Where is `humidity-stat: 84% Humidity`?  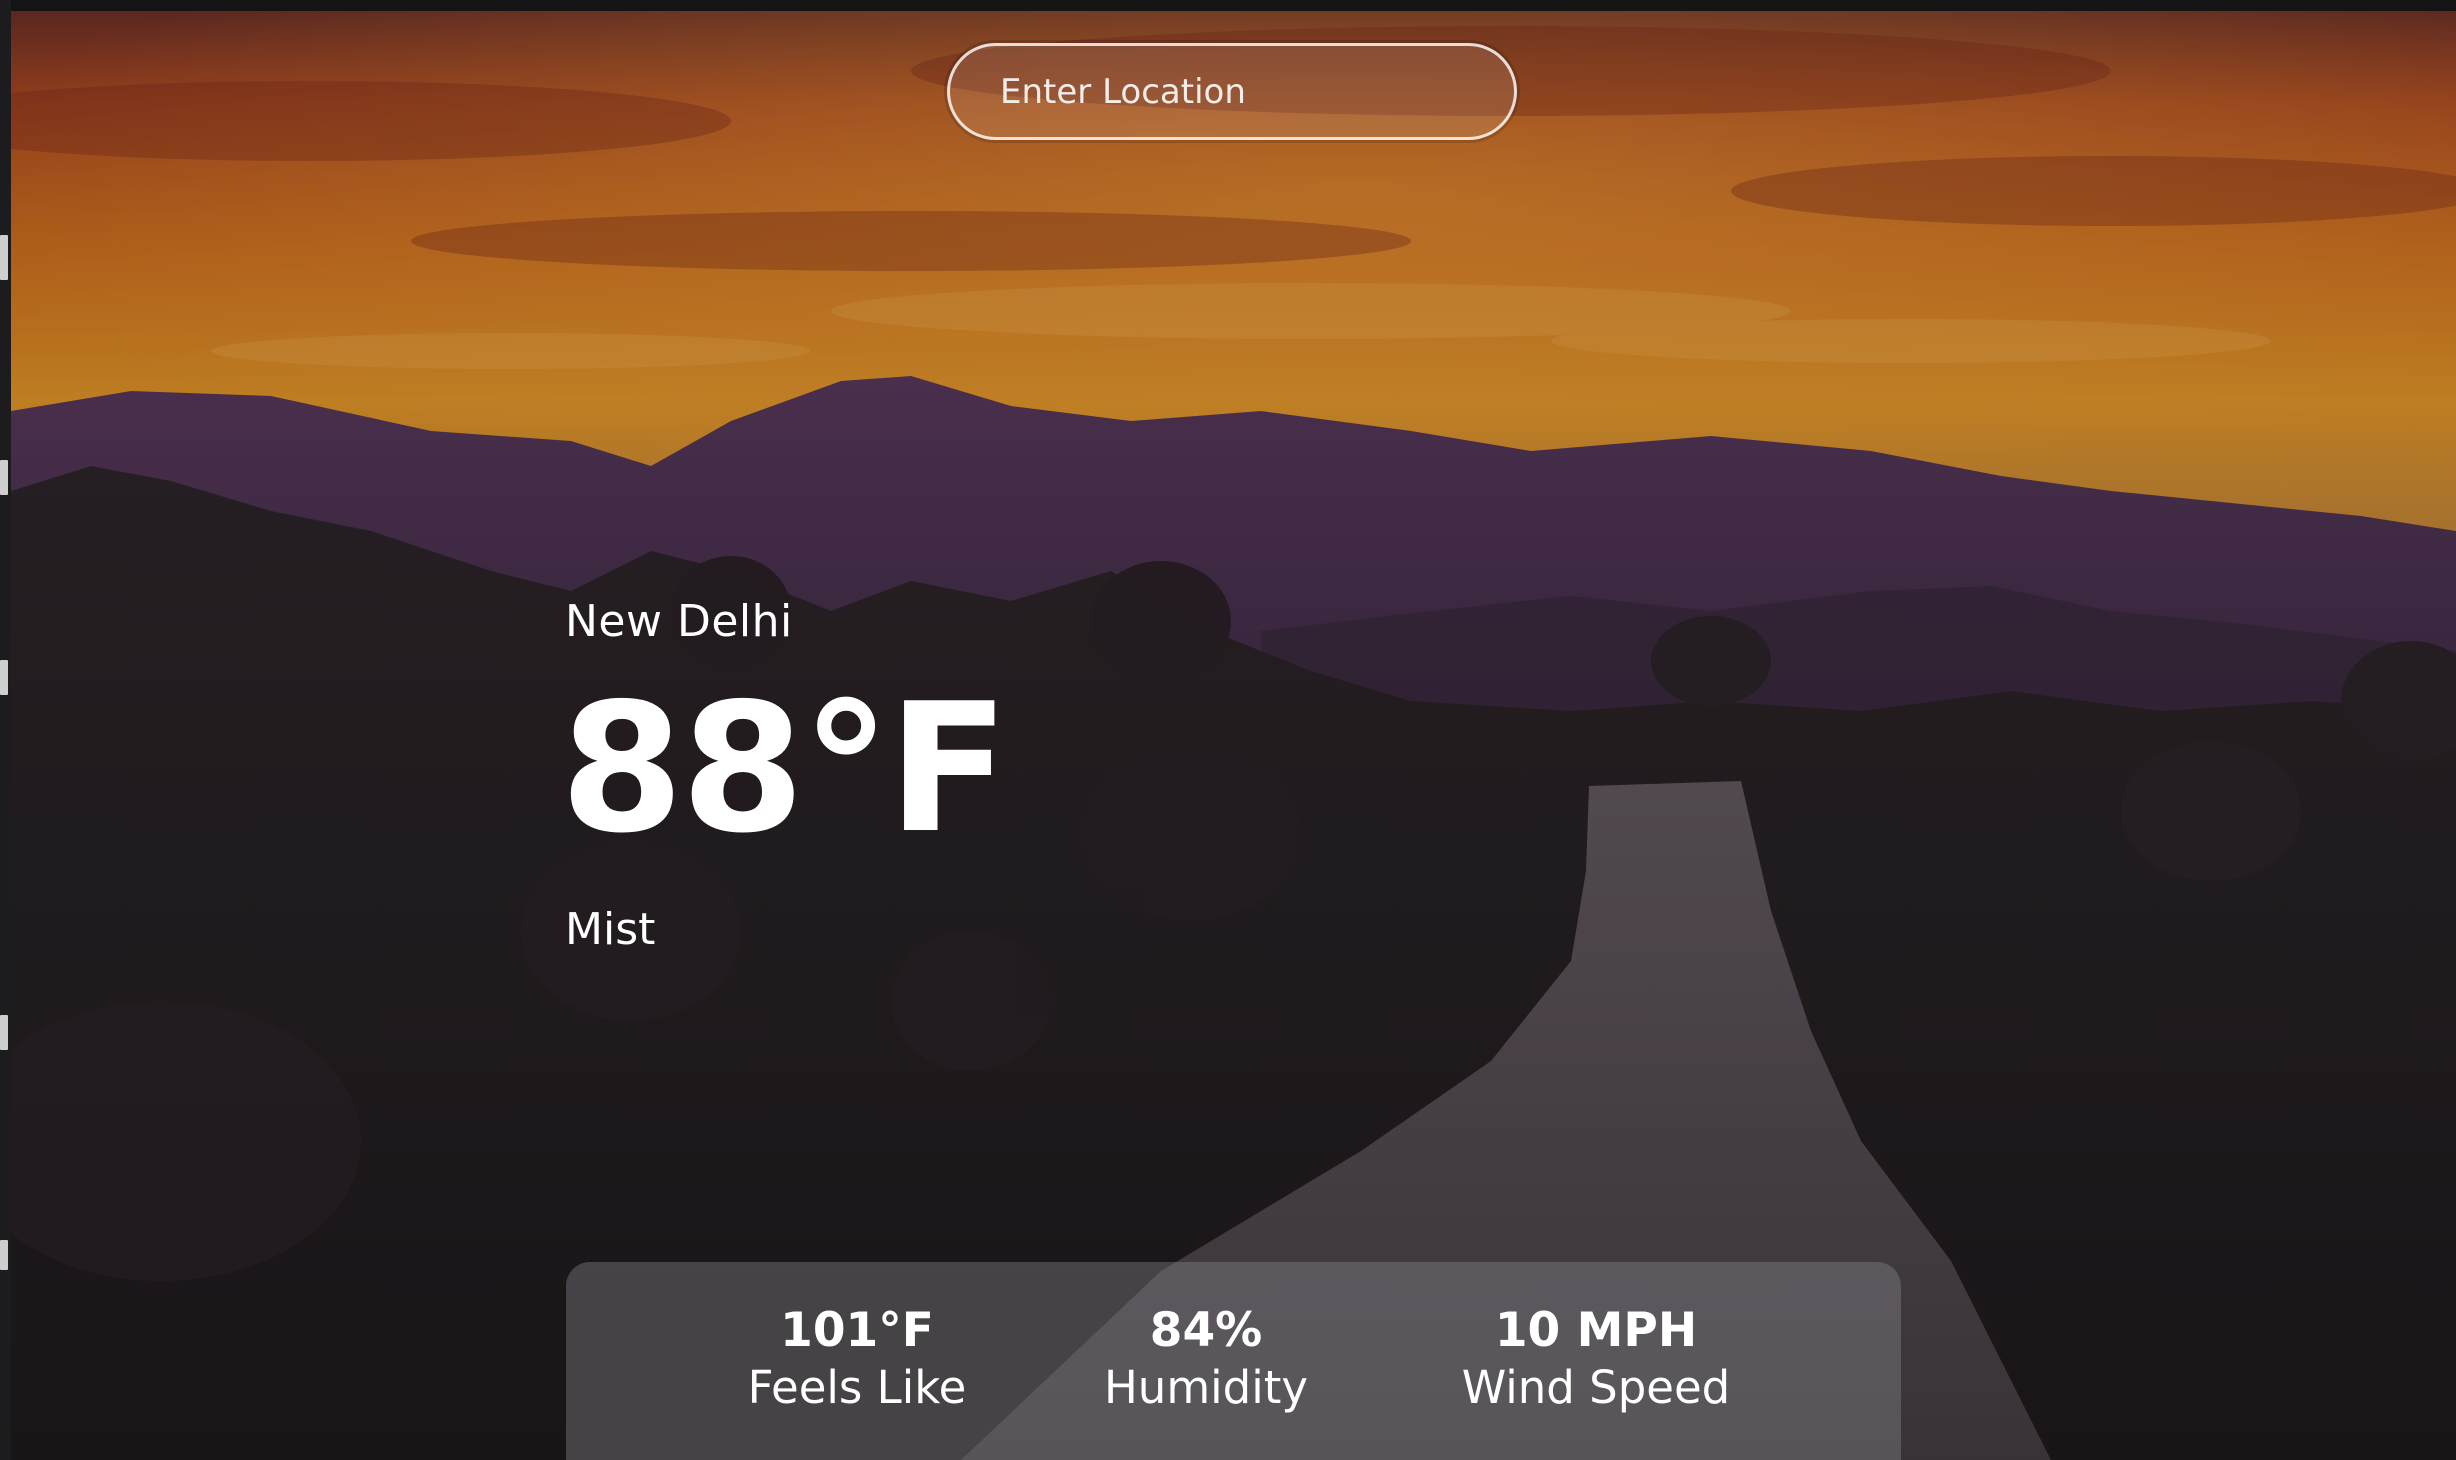 humidity-stat: 84% Humidity is located at coordinates (1206, 1361).